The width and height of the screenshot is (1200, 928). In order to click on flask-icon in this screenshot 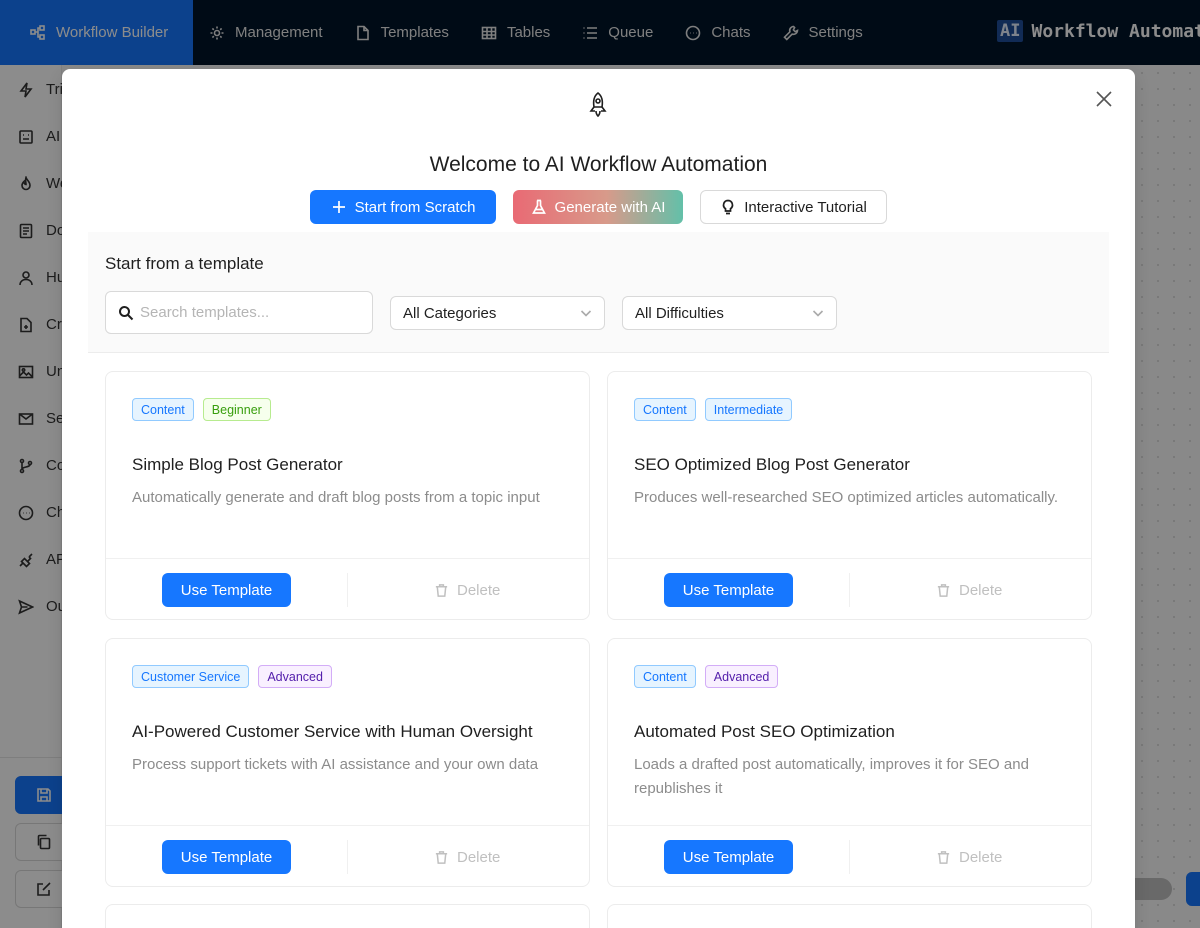, I will do `click(538, 206)`.